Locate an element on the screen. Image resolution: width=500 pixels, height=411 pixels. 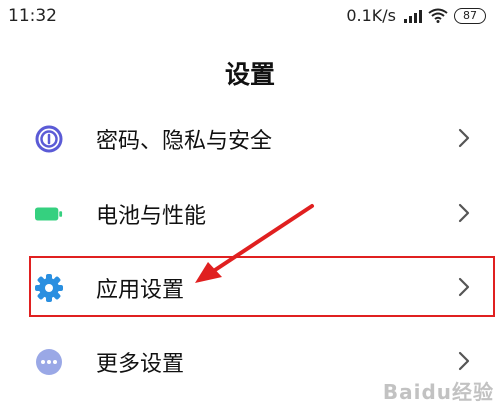
watermark-logo: Baidu经验 is located at coordinates (438, 392).